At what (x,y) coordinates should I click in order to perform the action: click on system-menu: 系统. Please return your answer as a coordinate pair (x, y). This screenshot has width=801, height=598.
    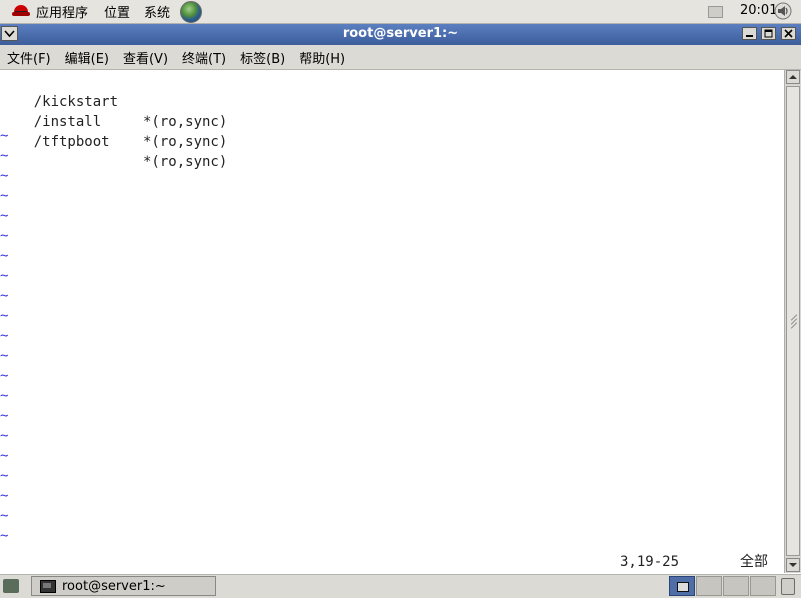
    Looking at the image, I should click on (157, 11).